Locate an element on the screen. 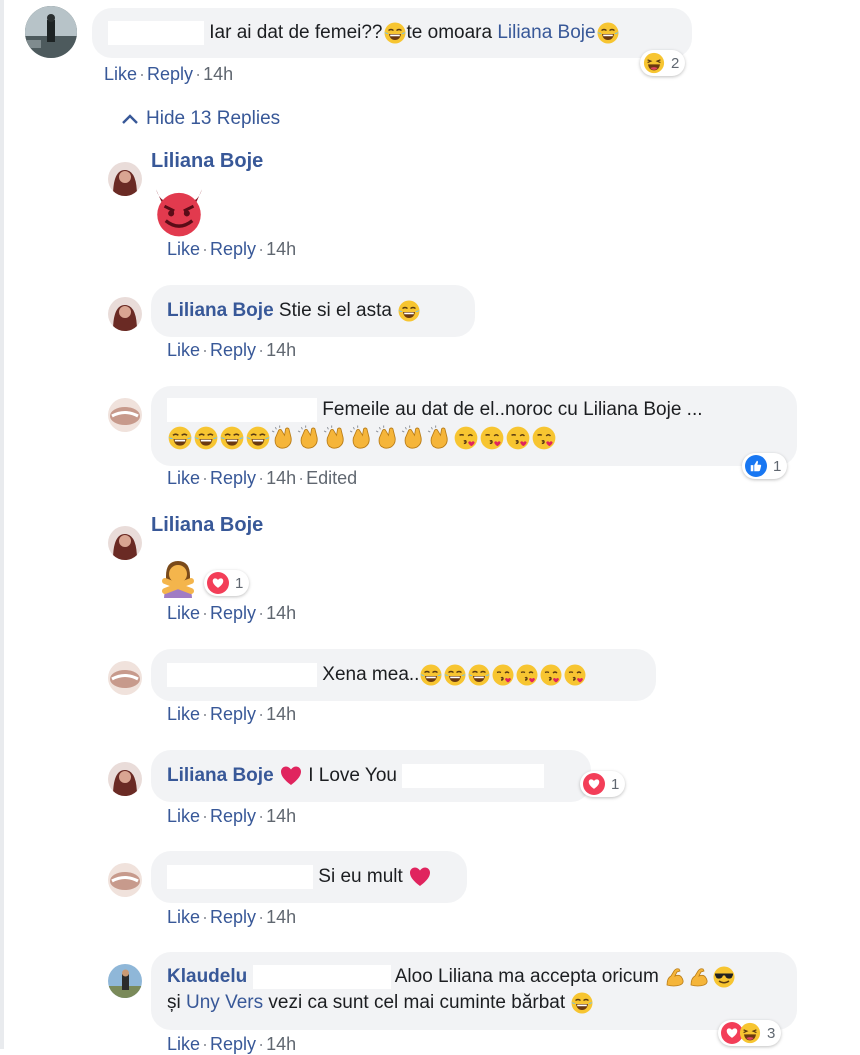  emoji-row is located at coordinates (474, 439).